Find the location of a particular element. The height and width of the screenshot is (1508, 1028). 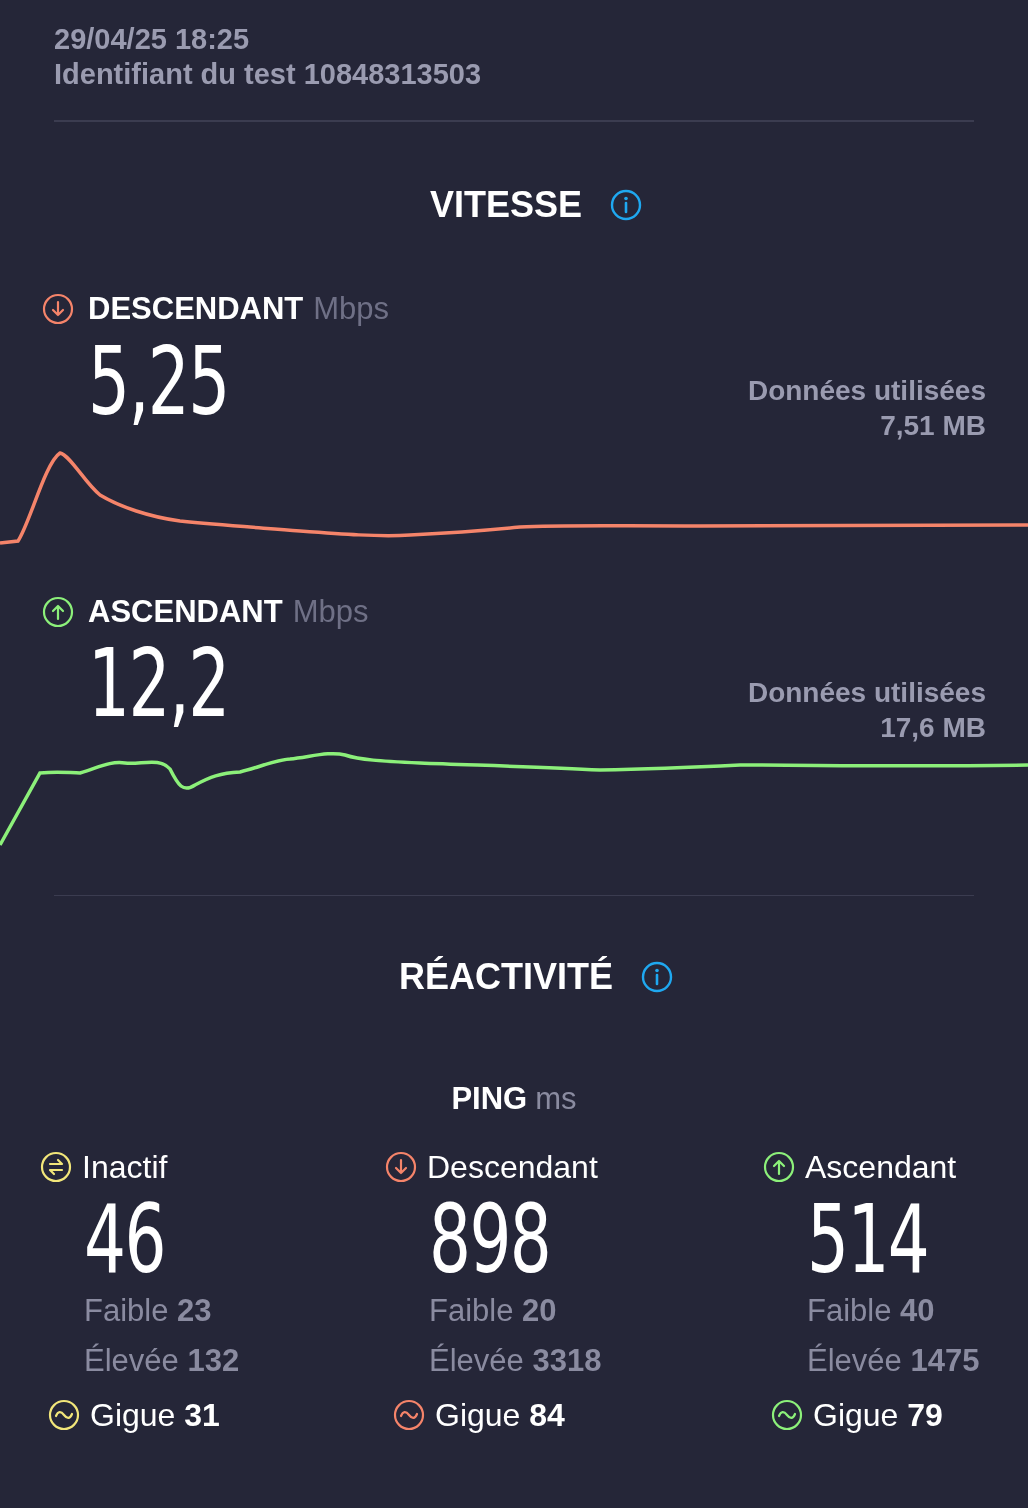

metric-label: DESCENDANT is located at coordinates (196, 309).